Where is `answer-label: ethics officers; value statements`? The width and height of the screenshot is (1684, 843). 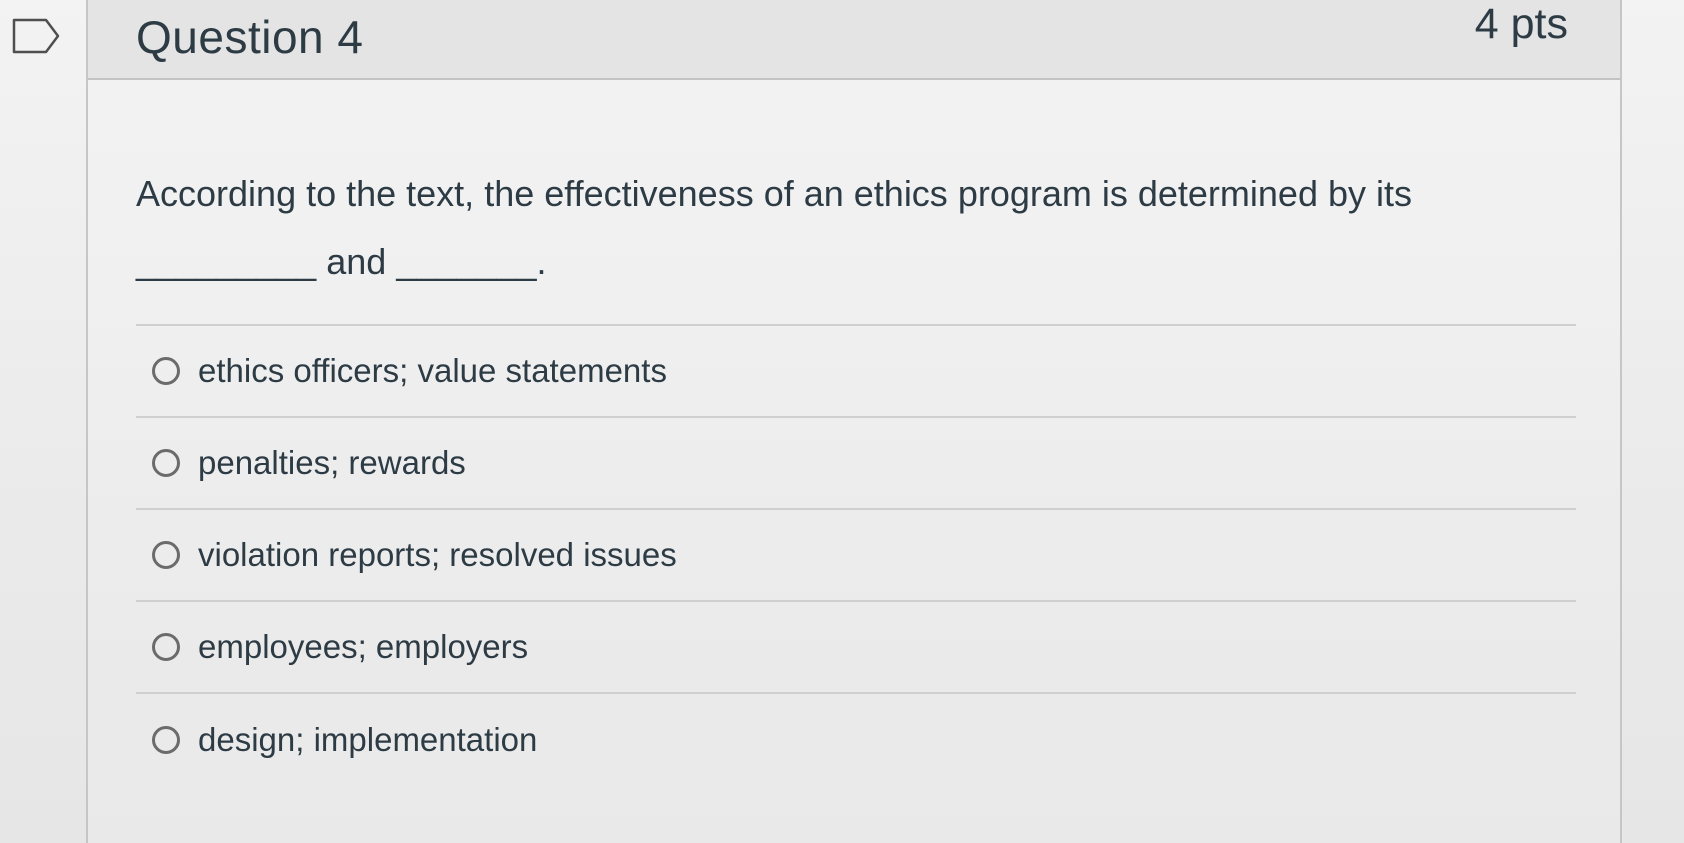 answer-label: ethics officers; value statements is located at coordinates (432, 370).